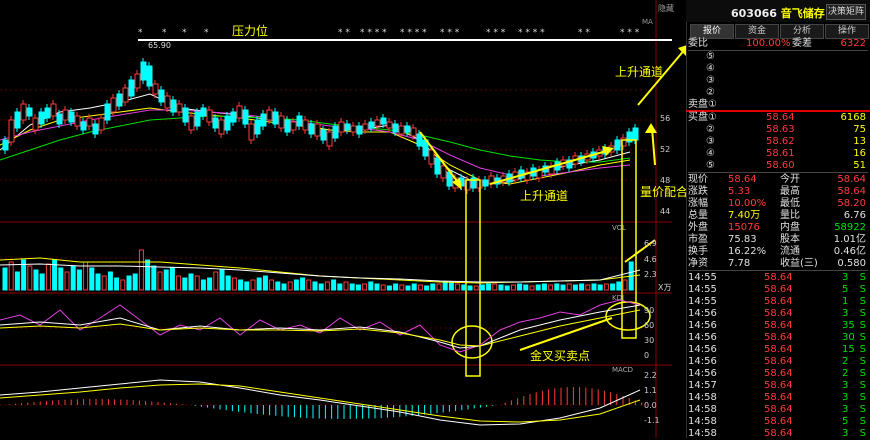 The image size is (870, 440). I want to click on tick-row: 14:56 58.64 3 S, so click(777, 313).